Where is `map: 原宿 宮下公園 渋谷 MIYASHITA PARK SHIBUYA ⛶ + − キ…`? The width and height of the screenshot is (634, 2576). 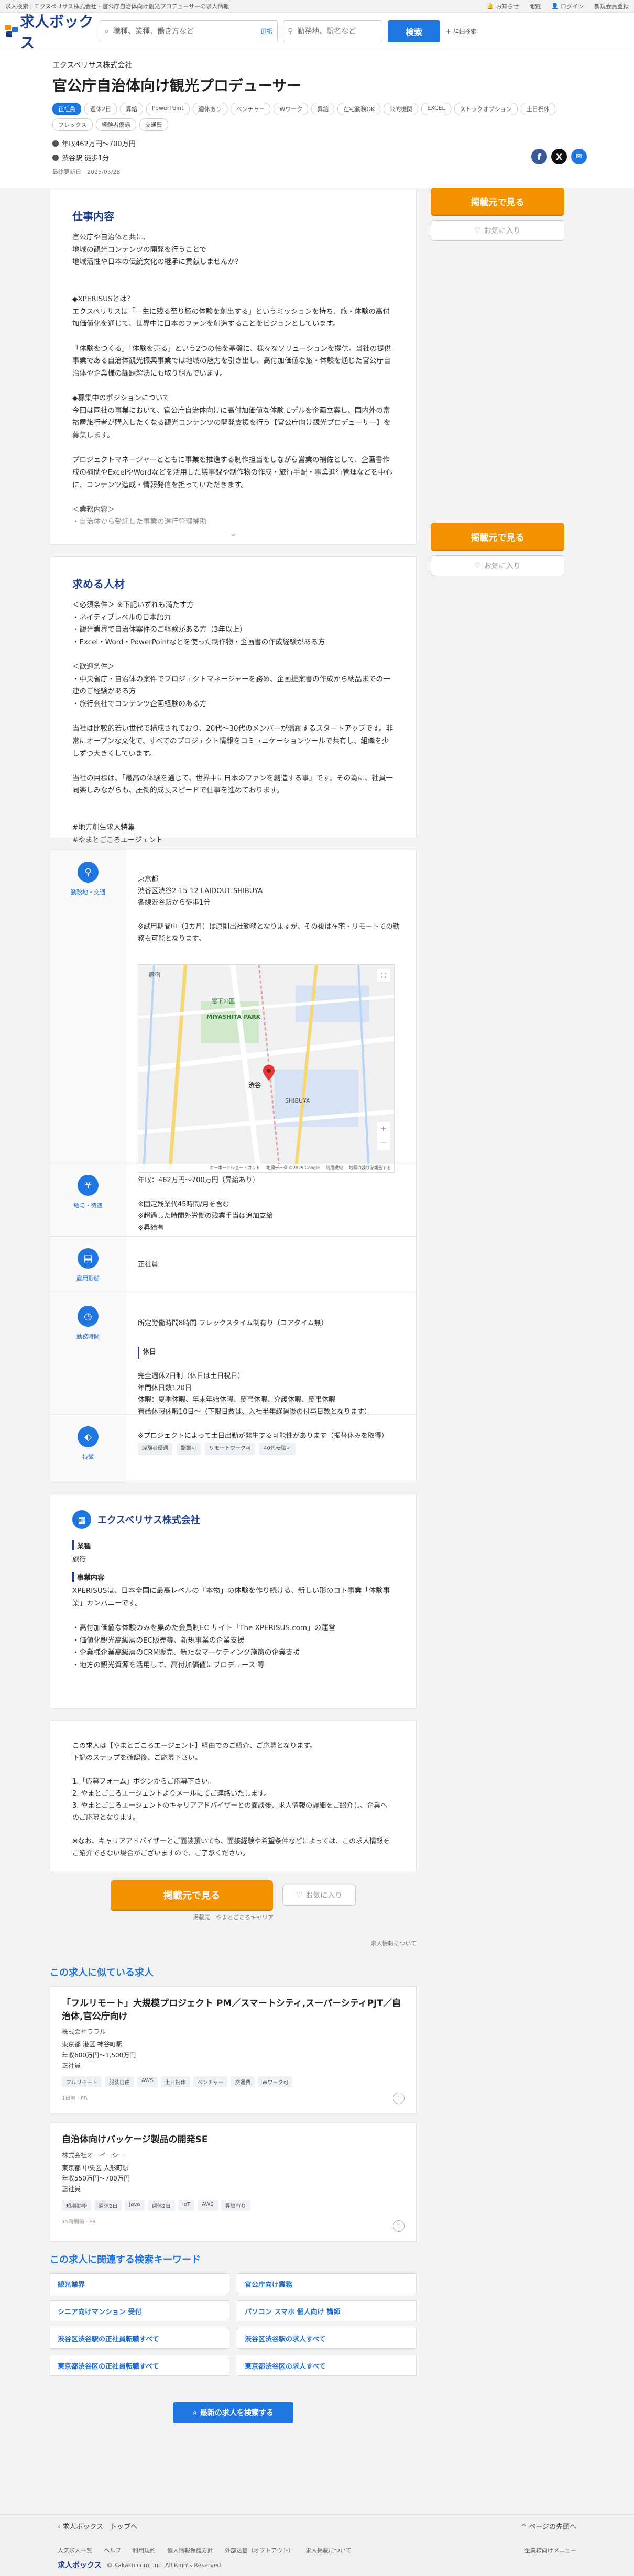
map: 原宿 宮下公園 渋谷 MIYASHITA PARK SHIBUYA ⛶ + − キ… is located at coordinates (266, 1068).